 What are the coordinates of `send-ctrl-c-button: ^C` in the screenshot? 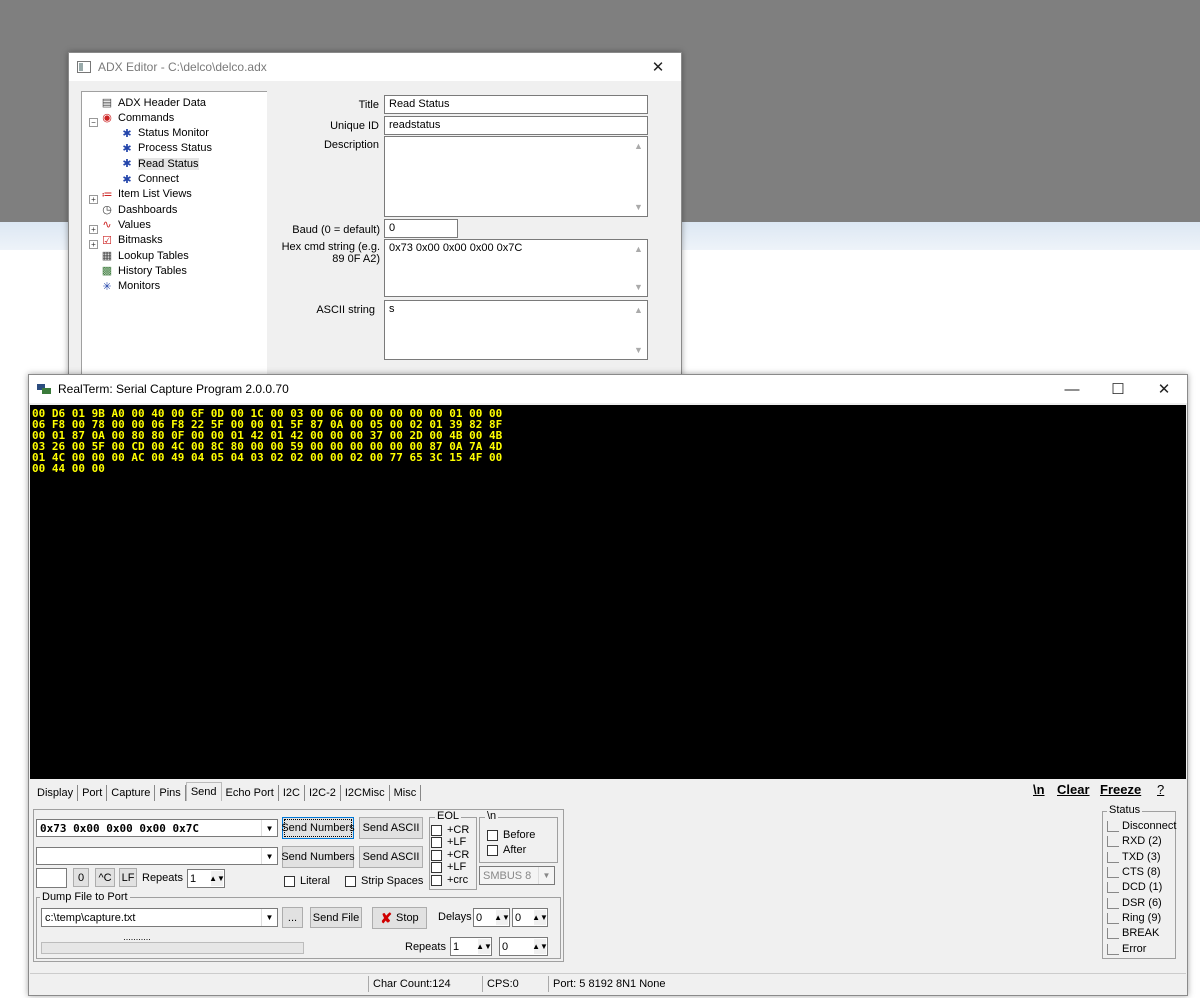 It's located at (105, 877).